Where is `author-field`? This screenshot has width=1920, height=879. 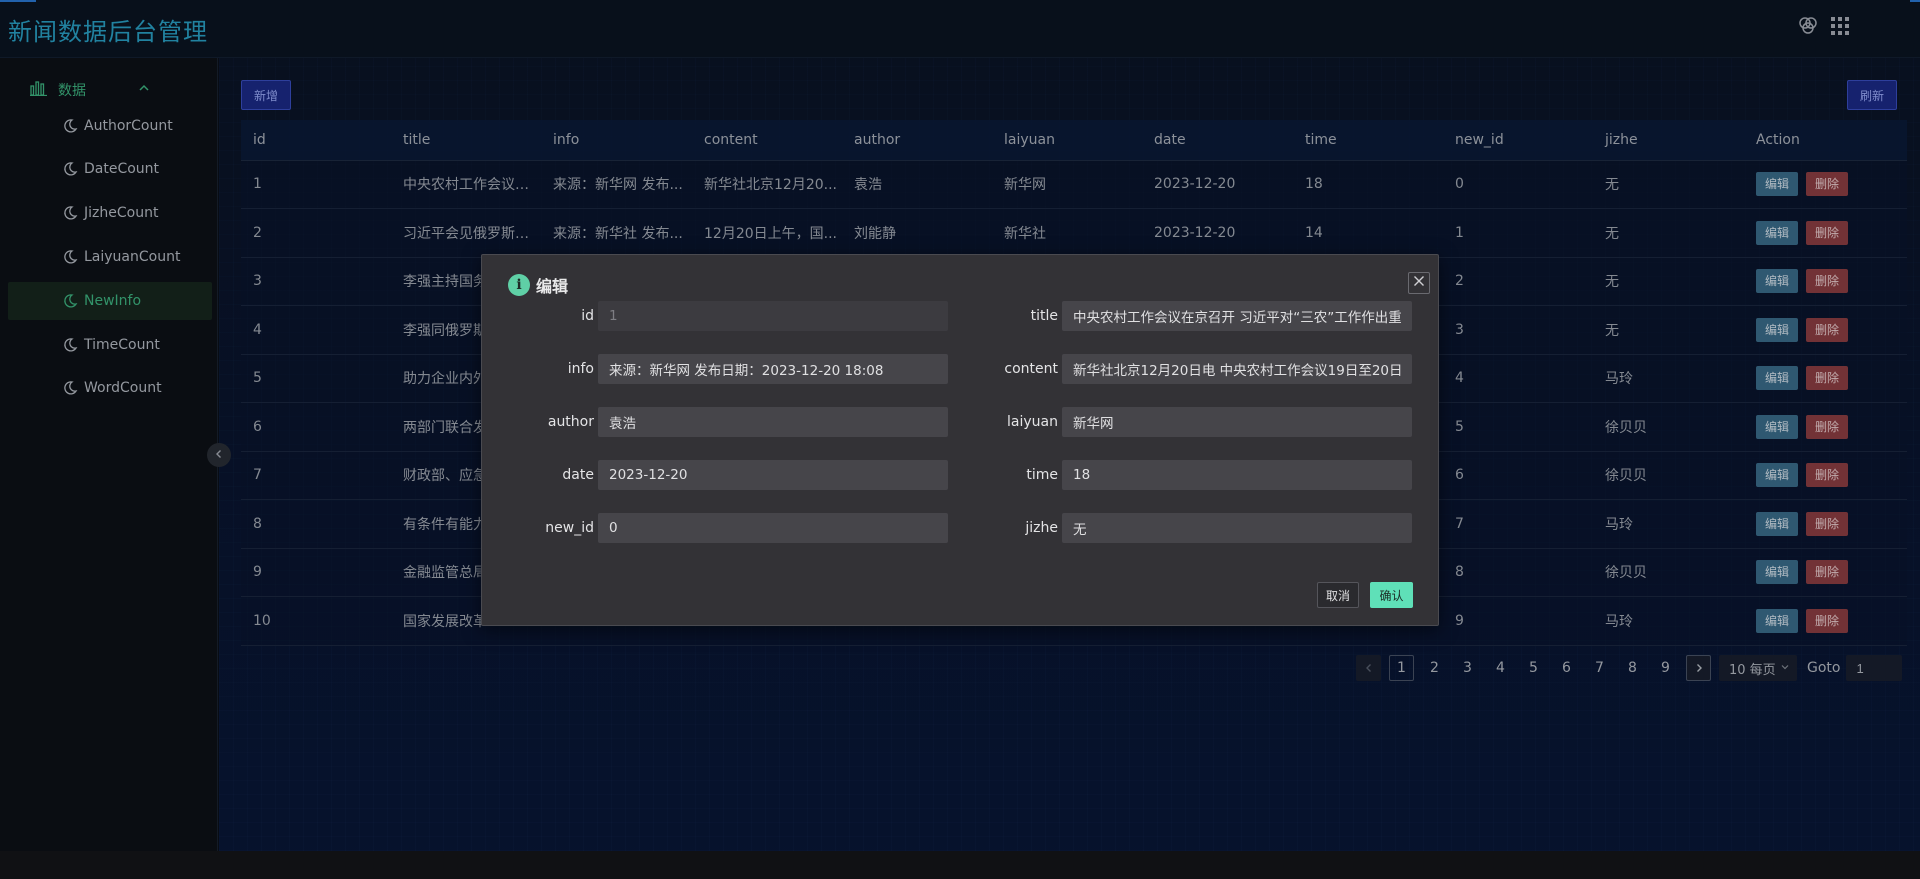 author-field is located at coordinates (773, 422).